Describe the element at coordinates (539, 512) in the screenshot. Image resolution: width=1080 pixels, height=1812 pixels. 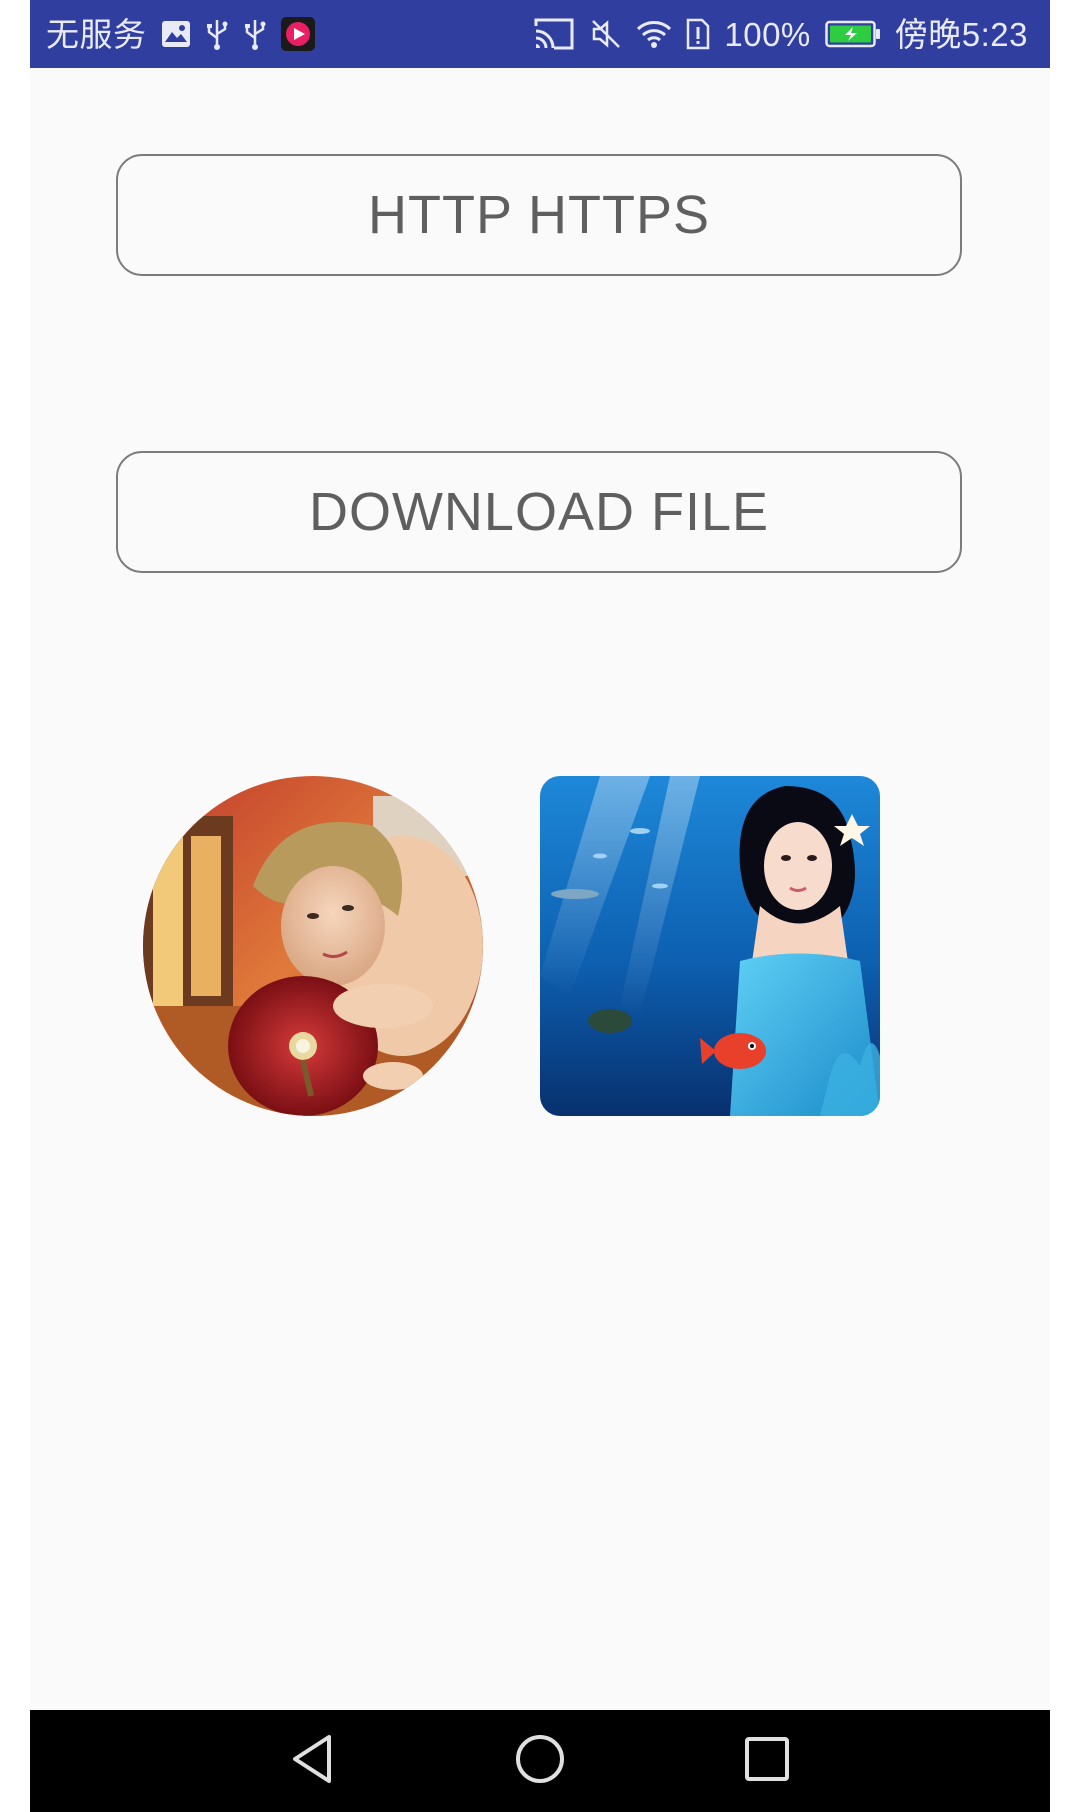
I see `download-file-button: DOWNLOAD FILE` at that location.